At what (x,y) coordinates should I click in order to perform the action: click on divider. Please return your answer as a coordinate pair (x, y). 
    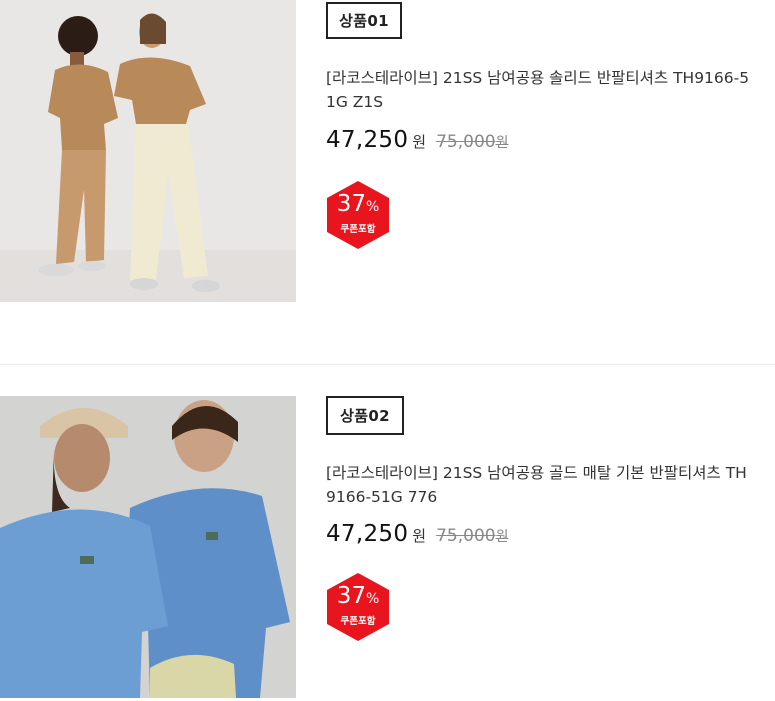
    Looking at the image, I should click on (387, 364).